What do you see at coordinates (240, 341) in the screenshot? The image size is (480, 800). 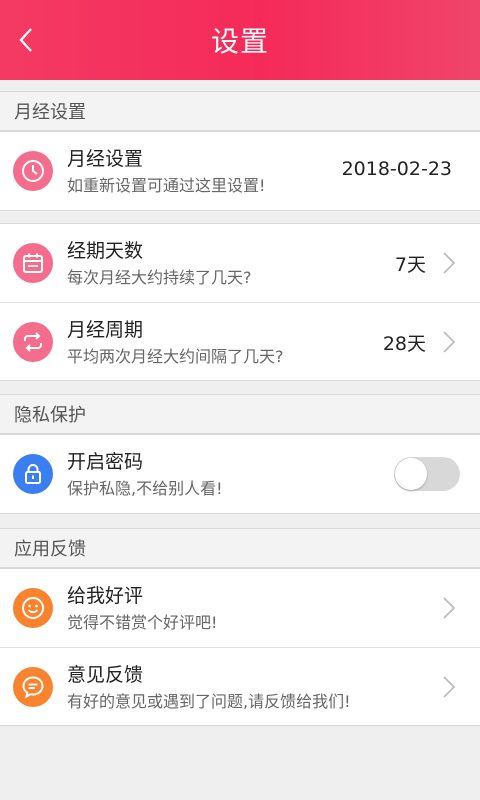 I see `row-cycle-length: 月经周期 平均两次月经大约间隔了几天? 28天` at bounding box center [240, 341].